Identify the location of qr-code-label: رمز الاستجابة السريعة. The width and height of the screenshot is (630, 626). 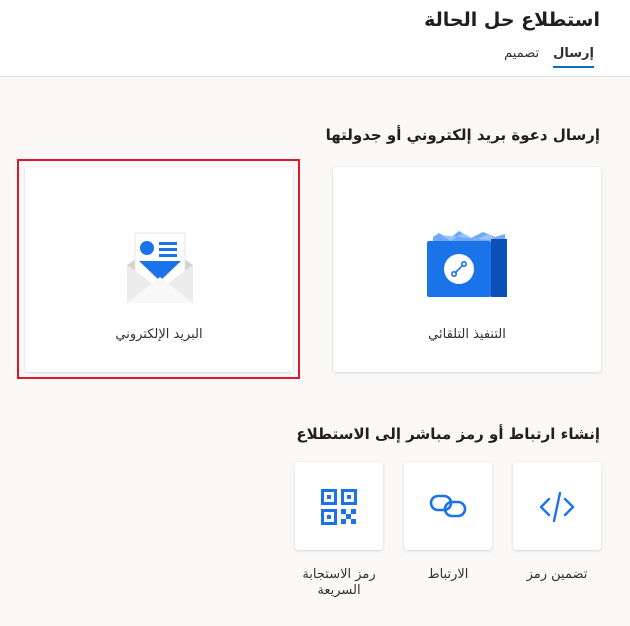
(339, 582).